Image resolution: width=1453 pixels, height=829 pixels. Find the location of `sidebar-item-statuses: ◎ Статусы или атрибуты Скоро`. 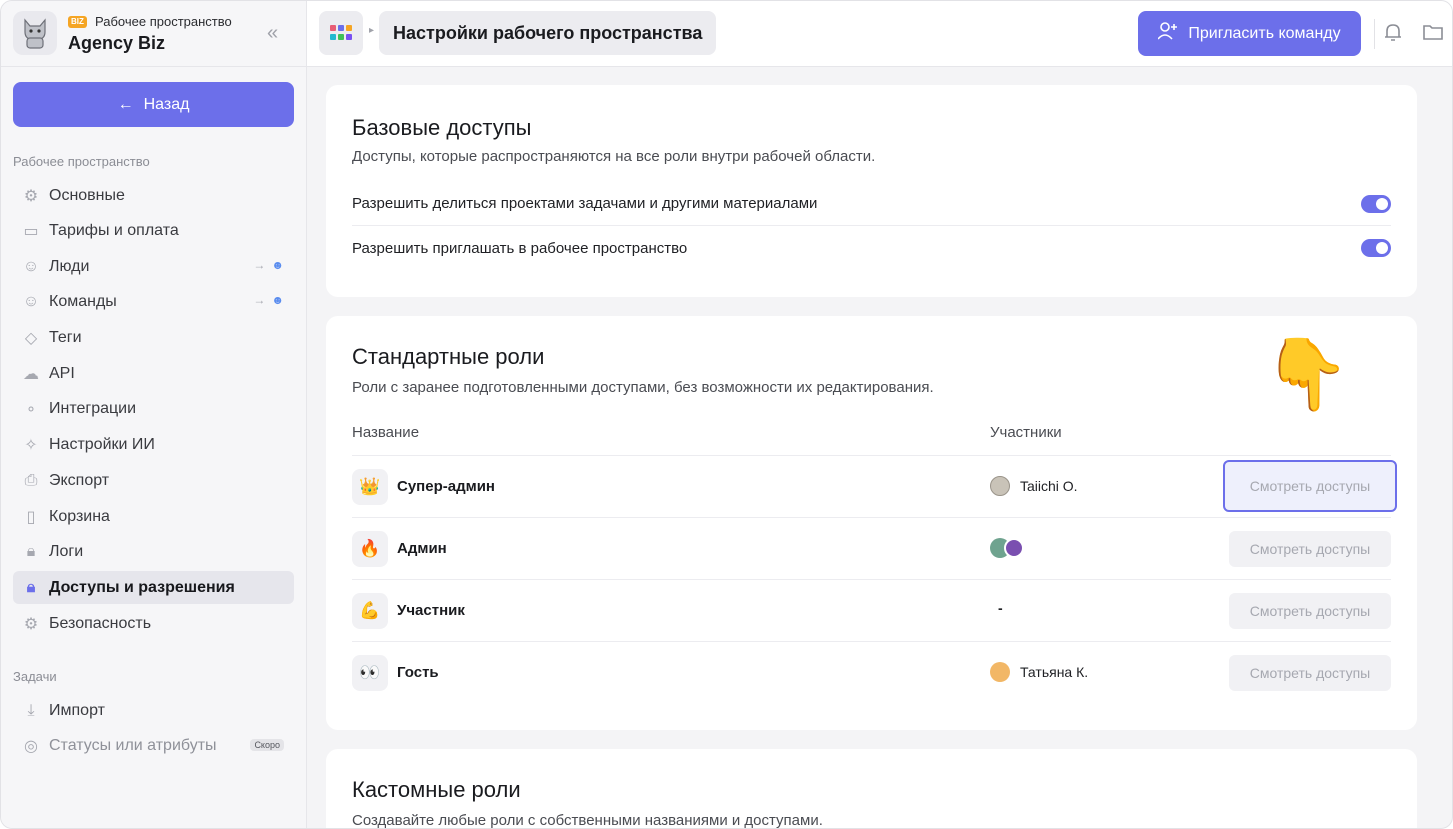

sidebar-item-statuses: ◎ Статусы или атрибуты Скоро is located at coordinates (153, 745).